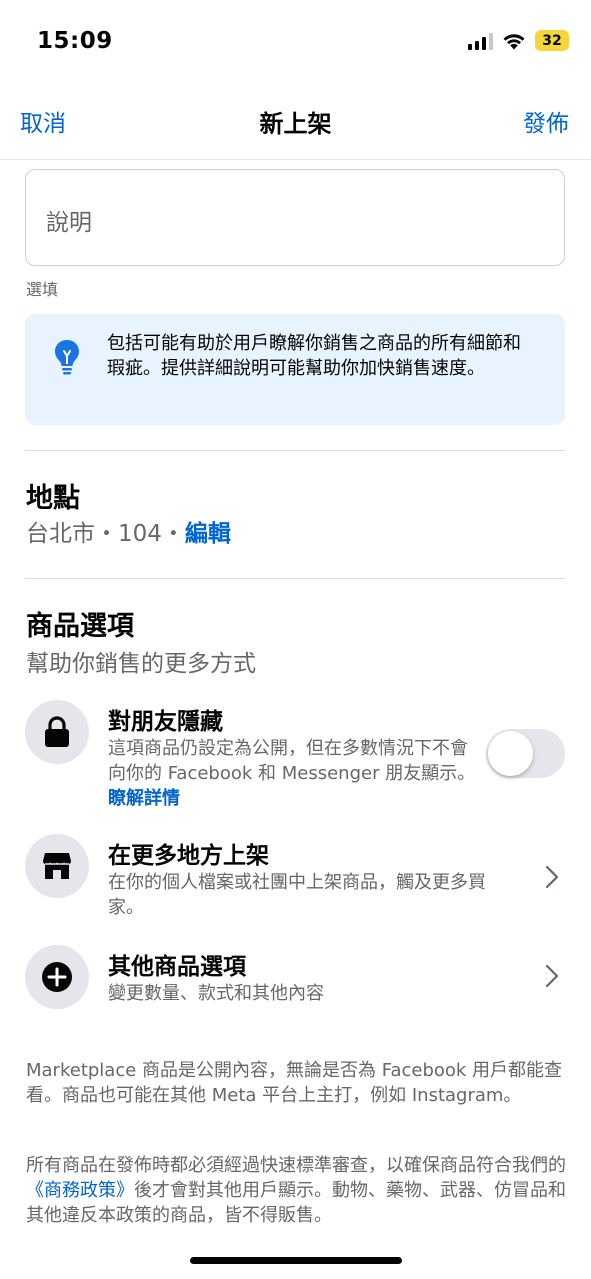 This screenshot has width=591, height=1279. I want to click on signal-icon, so click(480, 41).